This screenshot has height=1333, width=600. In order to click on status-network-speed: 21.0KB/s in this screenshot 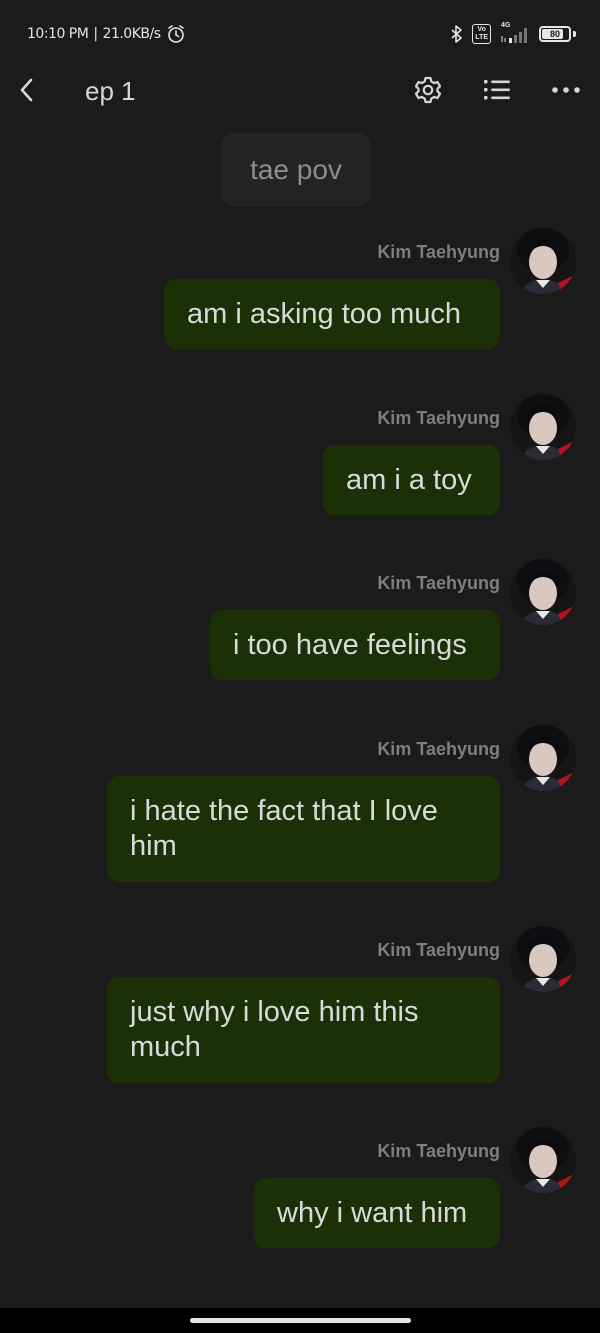, I will do `click(131, 34)`.